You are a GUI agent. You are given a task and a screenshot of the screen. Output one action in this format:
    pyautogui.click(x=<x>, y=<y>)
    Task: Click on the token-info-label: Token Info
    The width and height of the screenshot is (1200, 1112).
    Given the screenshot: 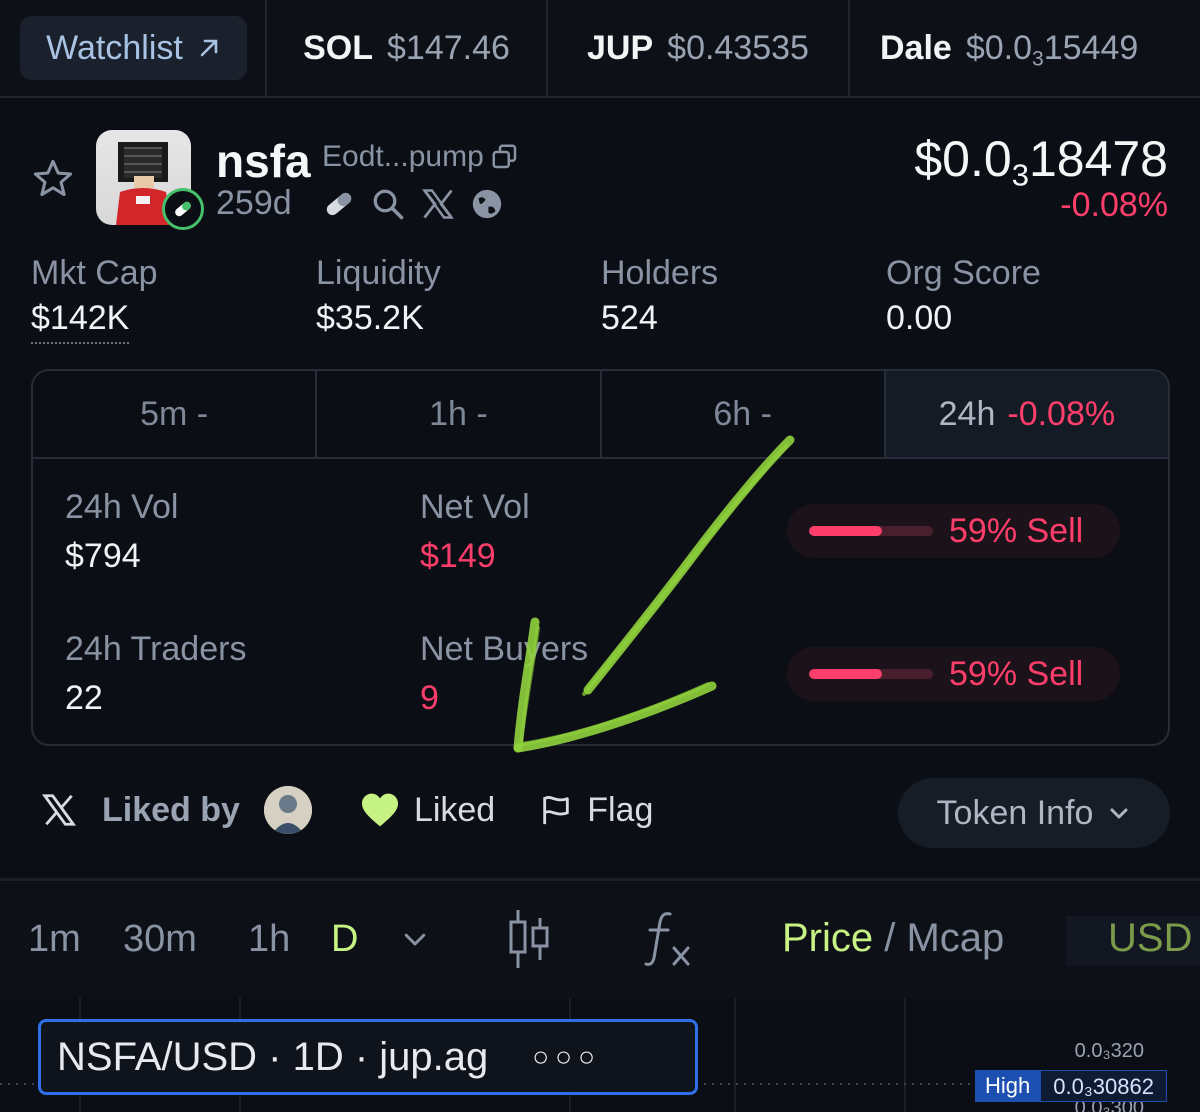 What is the action you would take?
    pyautogui.click(x=1015, y=812)
    